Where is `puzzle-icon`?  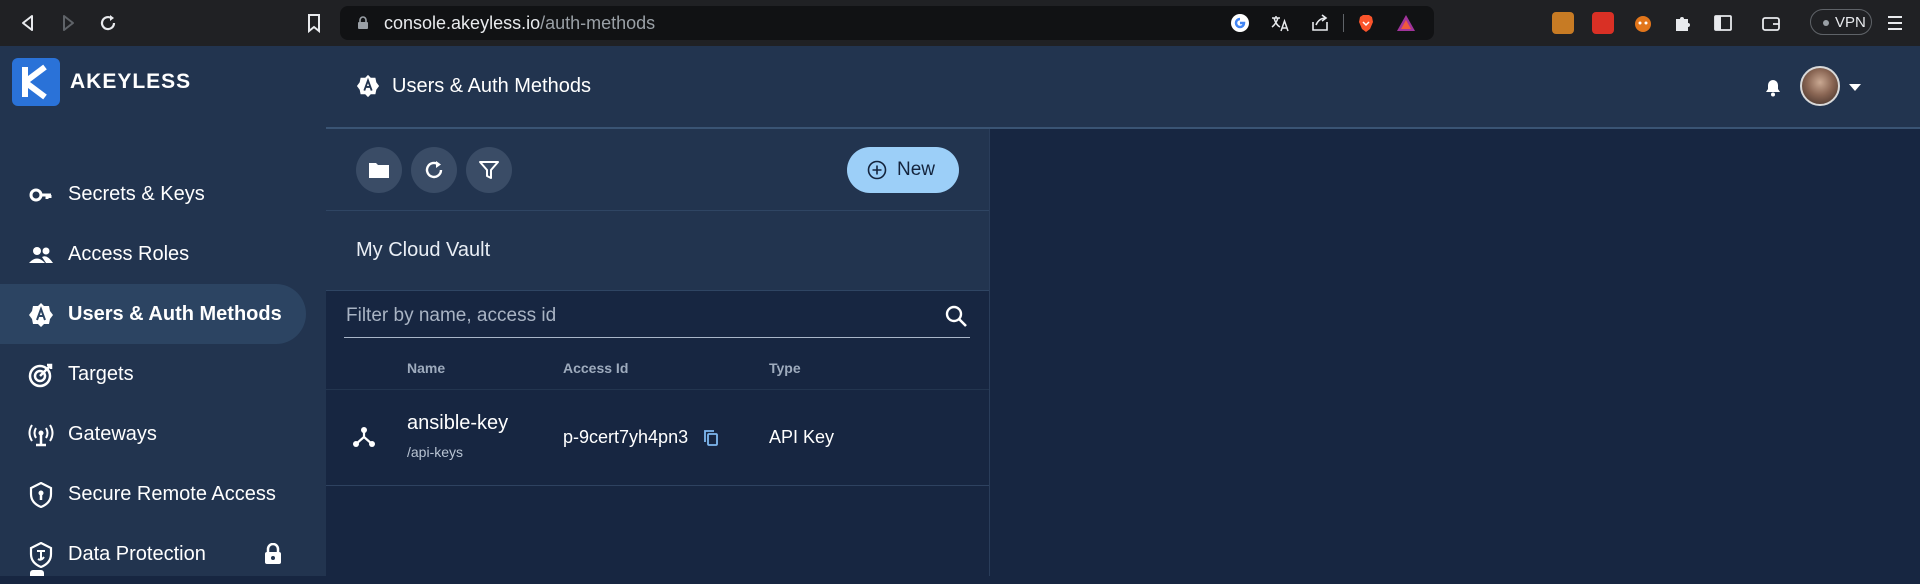
puzzle-icon is located at coordinates (1683, 23).